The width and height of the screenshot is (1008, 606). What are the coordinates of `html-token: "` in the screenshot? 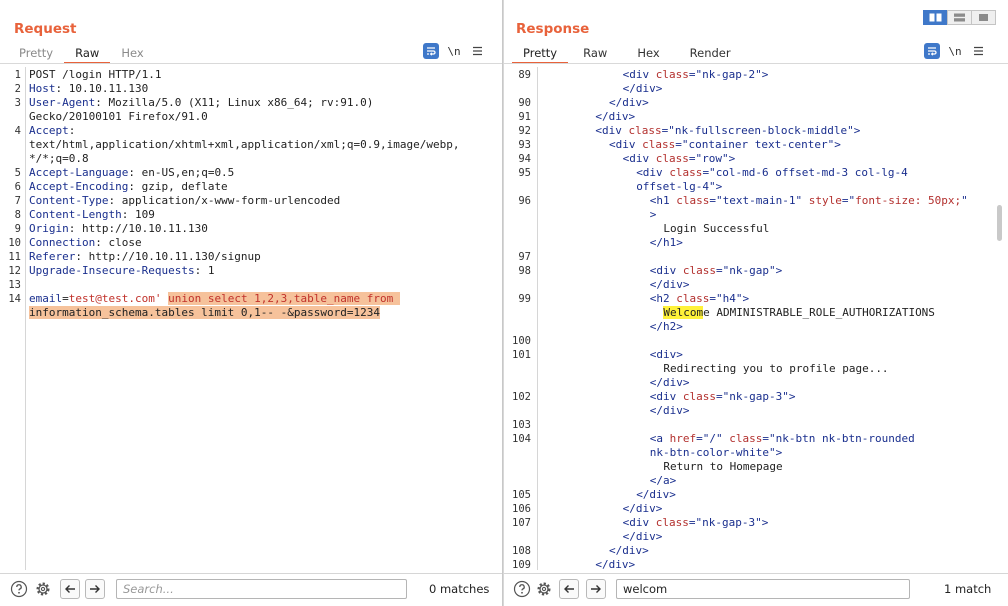 It's located at (964, 200).